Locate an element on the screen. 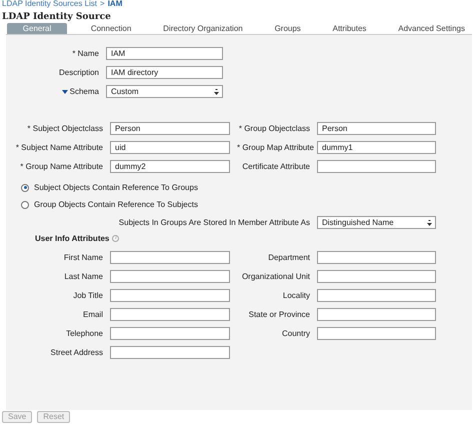  section-heading: User Info Attributes is located at coordinates (72, 238).